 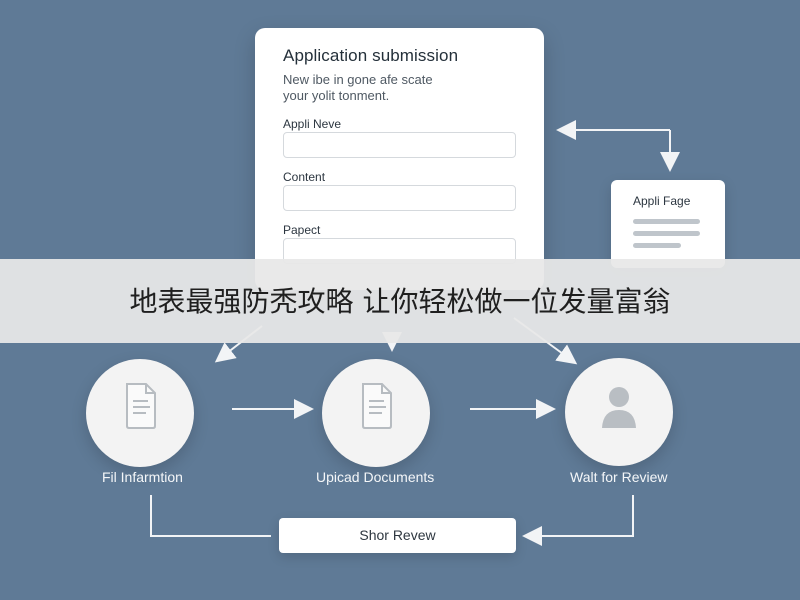 I want to click on review-button: Shor Revew, so click(x=397, y=535).